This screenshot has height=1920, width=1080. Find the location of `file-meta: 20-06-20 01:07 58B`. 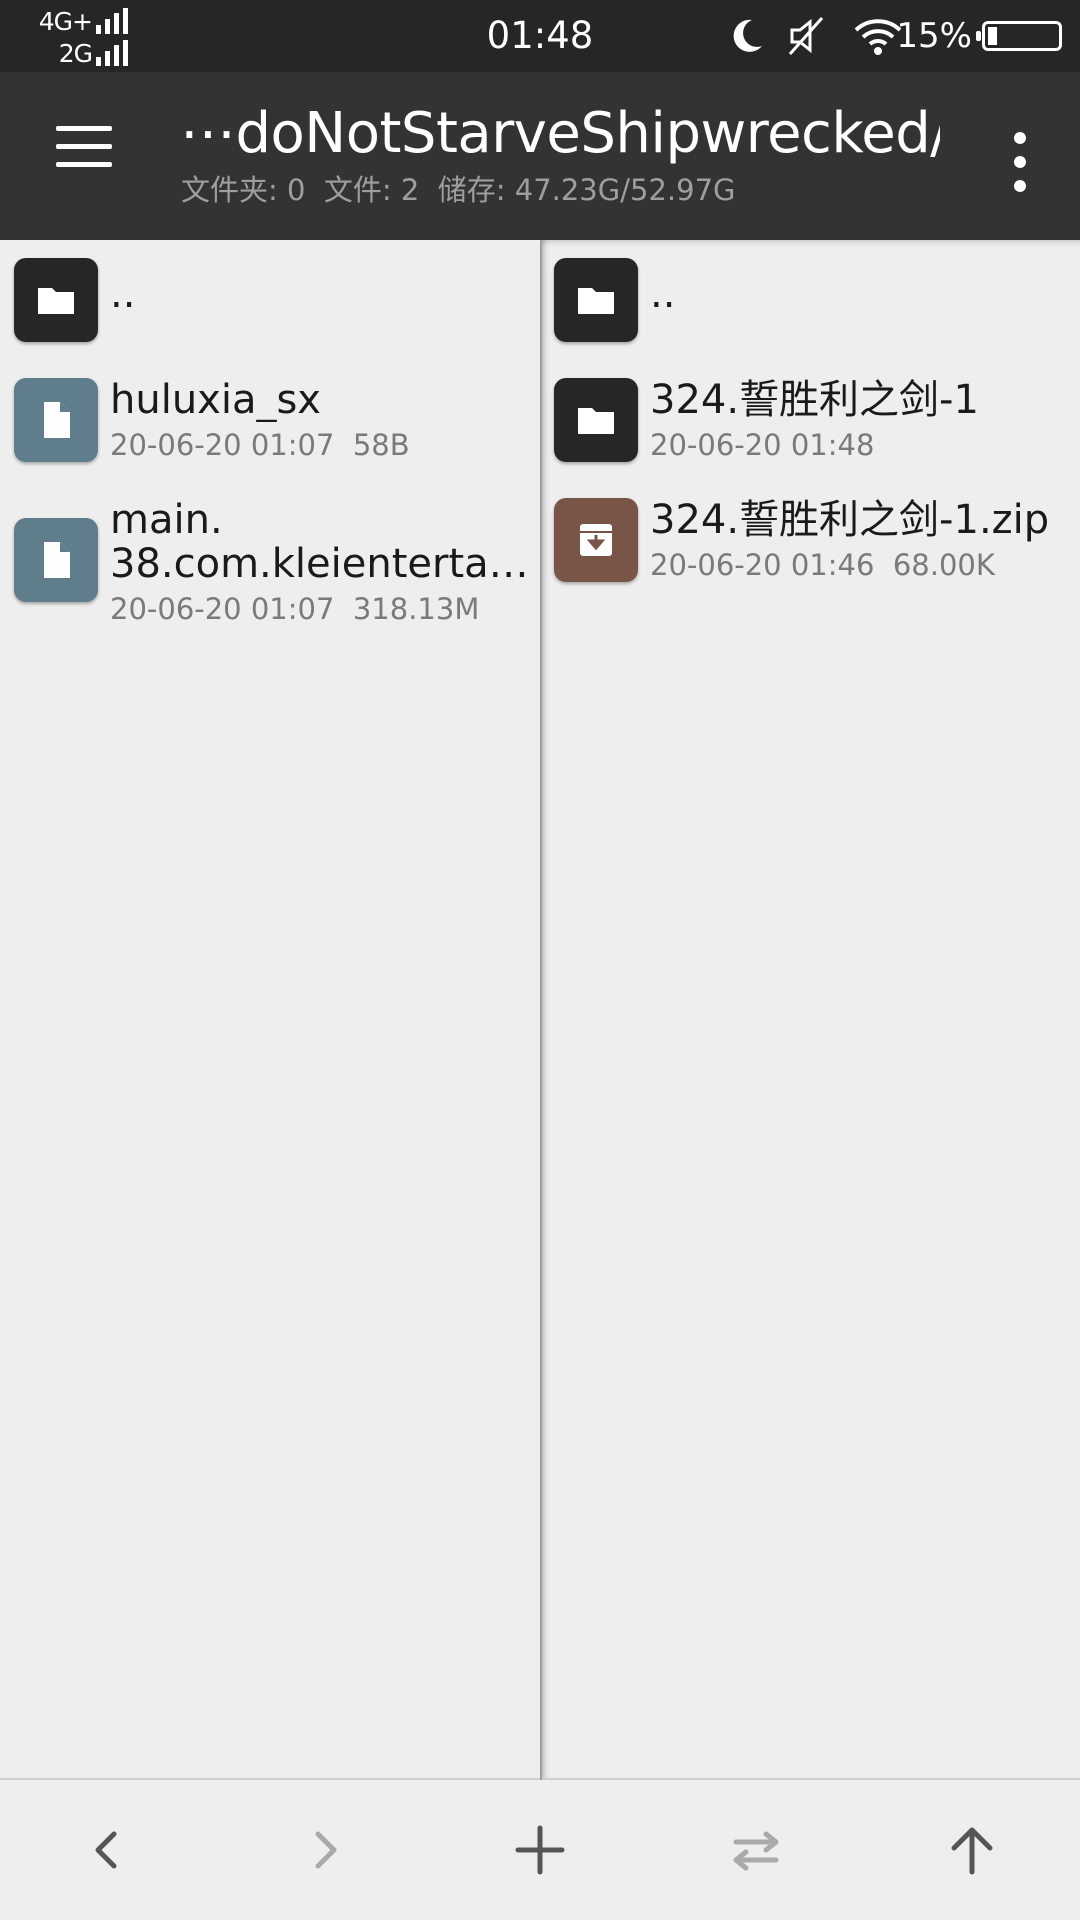

file-meta: 20-06-20 01:07 58B is located at coordinates (260, 445).